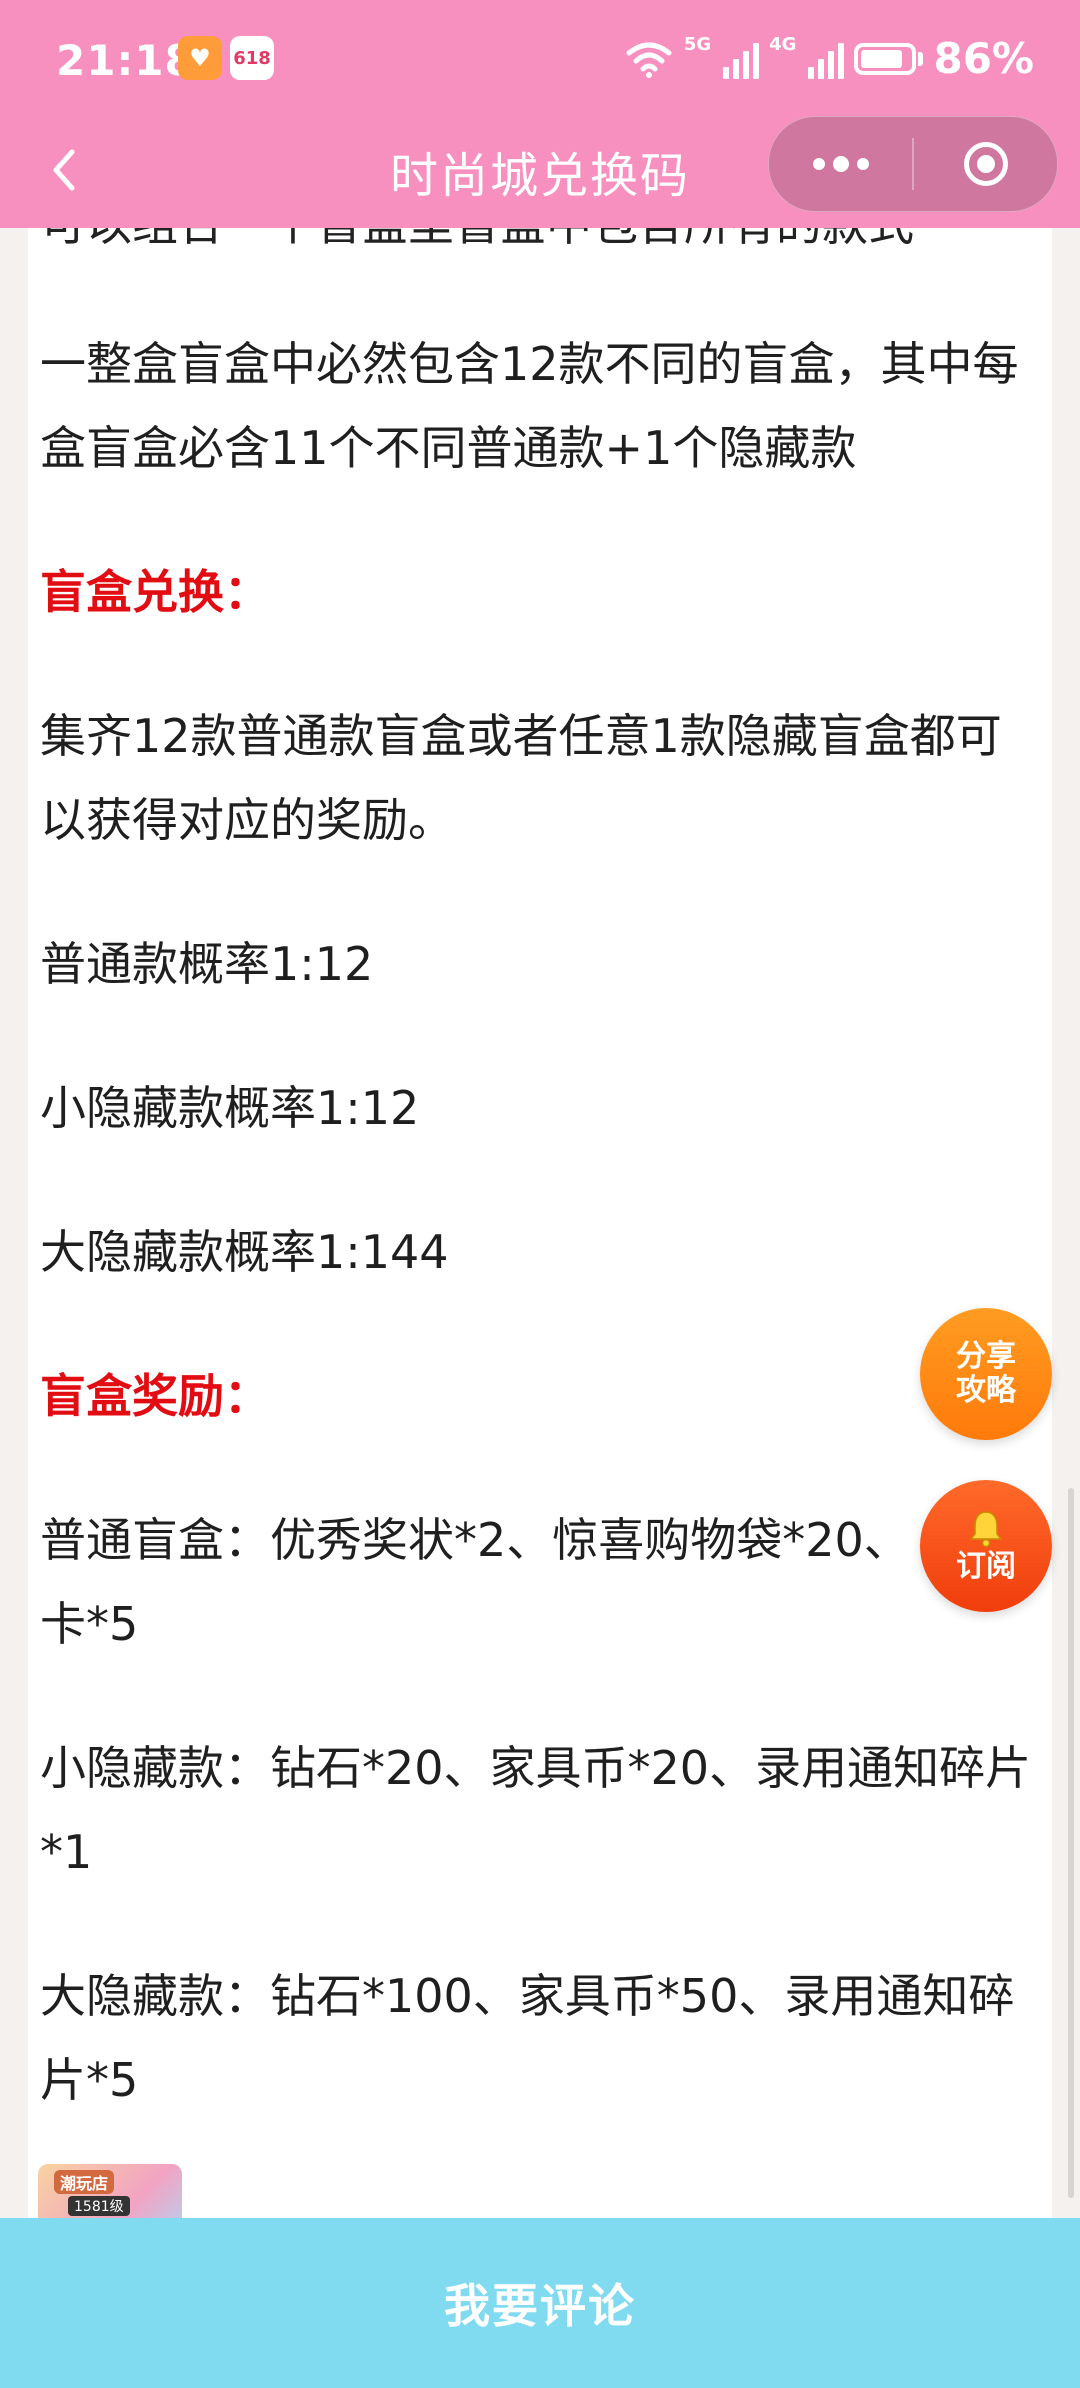 Image resolution: width=1080 pixels, height=2388 pixels. Describe the element at coordinates (986, 1566) in the screenshot. I see `subscribe-label: 订阅` at that location.